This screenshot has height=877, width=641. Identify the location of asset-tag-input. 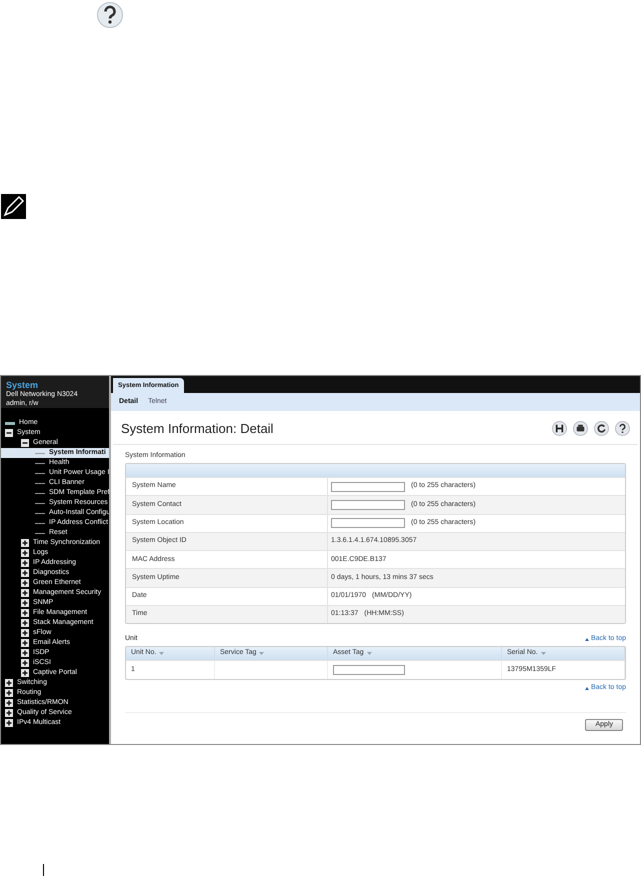
(369, 669).